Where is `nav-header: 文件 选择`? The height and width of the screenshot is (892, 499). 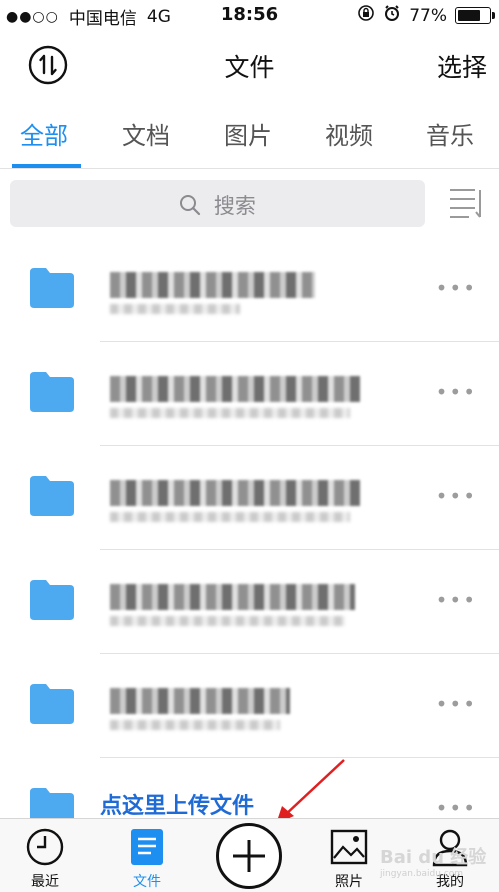 nav-header: 文件 选择 is located at coordinates (249, 67).